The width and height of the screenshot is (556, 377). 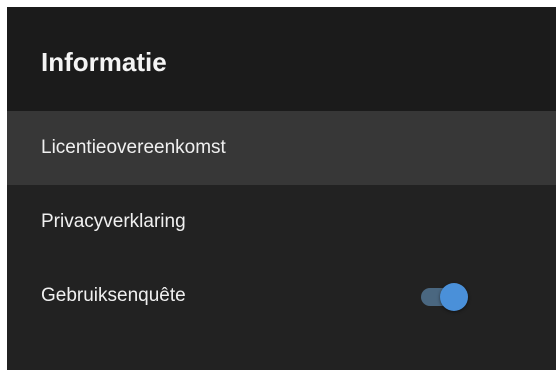 What do you see at coordinates (454, 297) in the screenshot?
I see `toggle-thumb` at bounding box center [454, 297].